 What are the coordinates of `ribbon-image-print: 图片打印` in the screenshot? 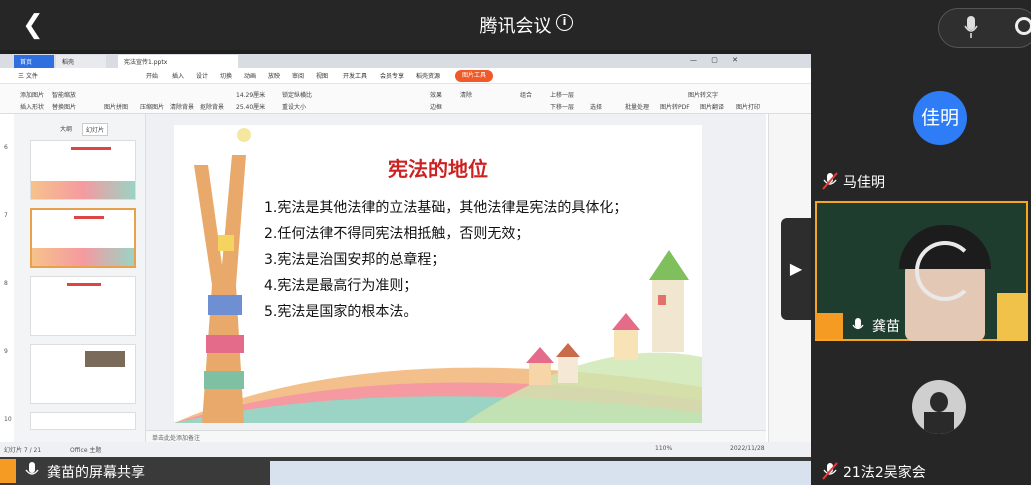 It's located at (748, 106).